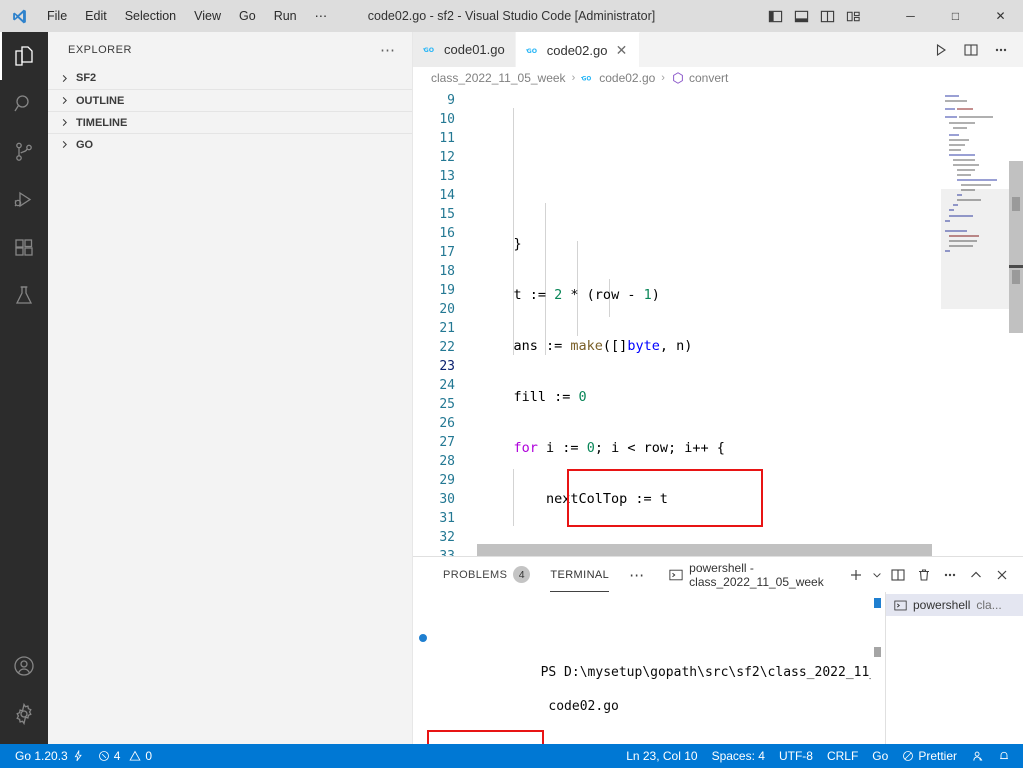 This screenshot has width=1023, height=768. I want to click on menu-selection: Selection, so click(150, 16).